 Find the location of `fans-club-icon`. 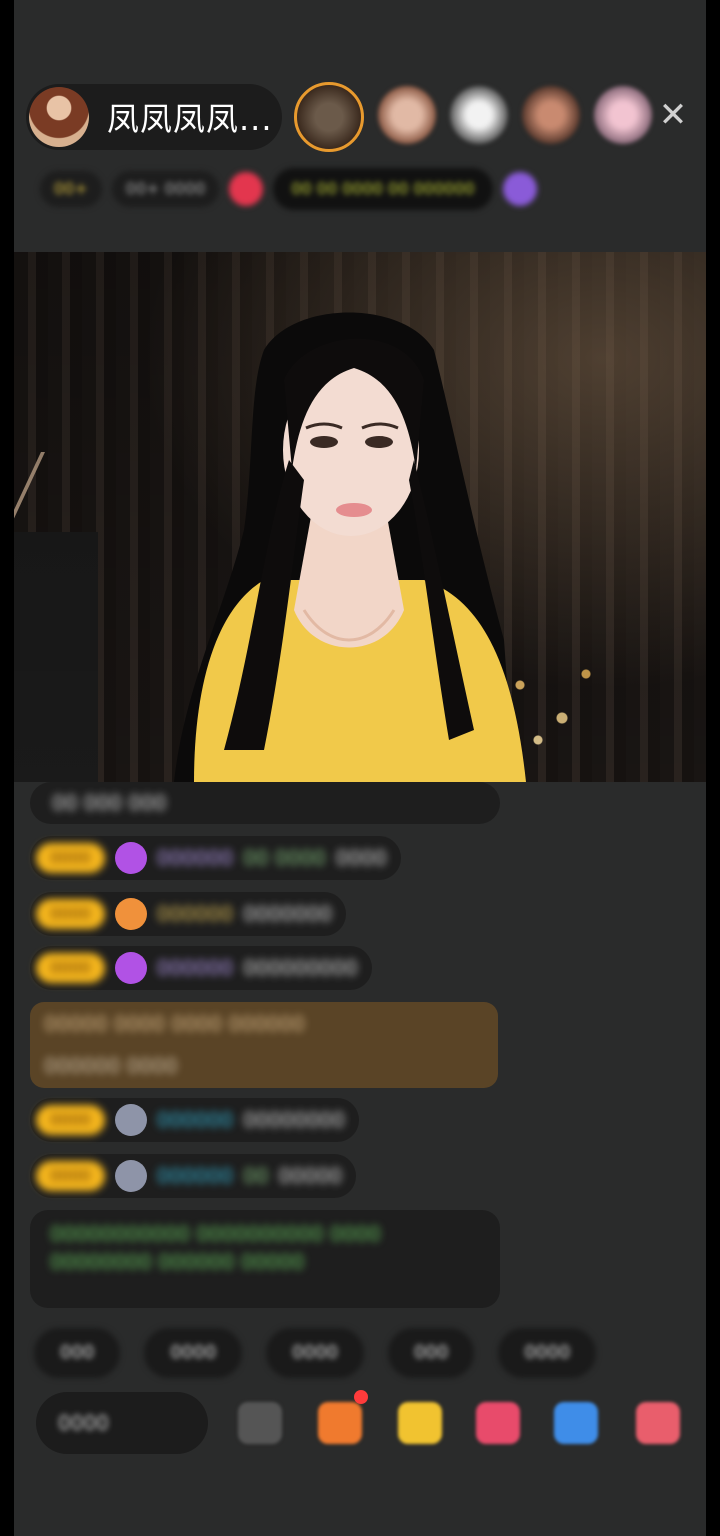

fans-club-icon is located at coordinates (246, 189).